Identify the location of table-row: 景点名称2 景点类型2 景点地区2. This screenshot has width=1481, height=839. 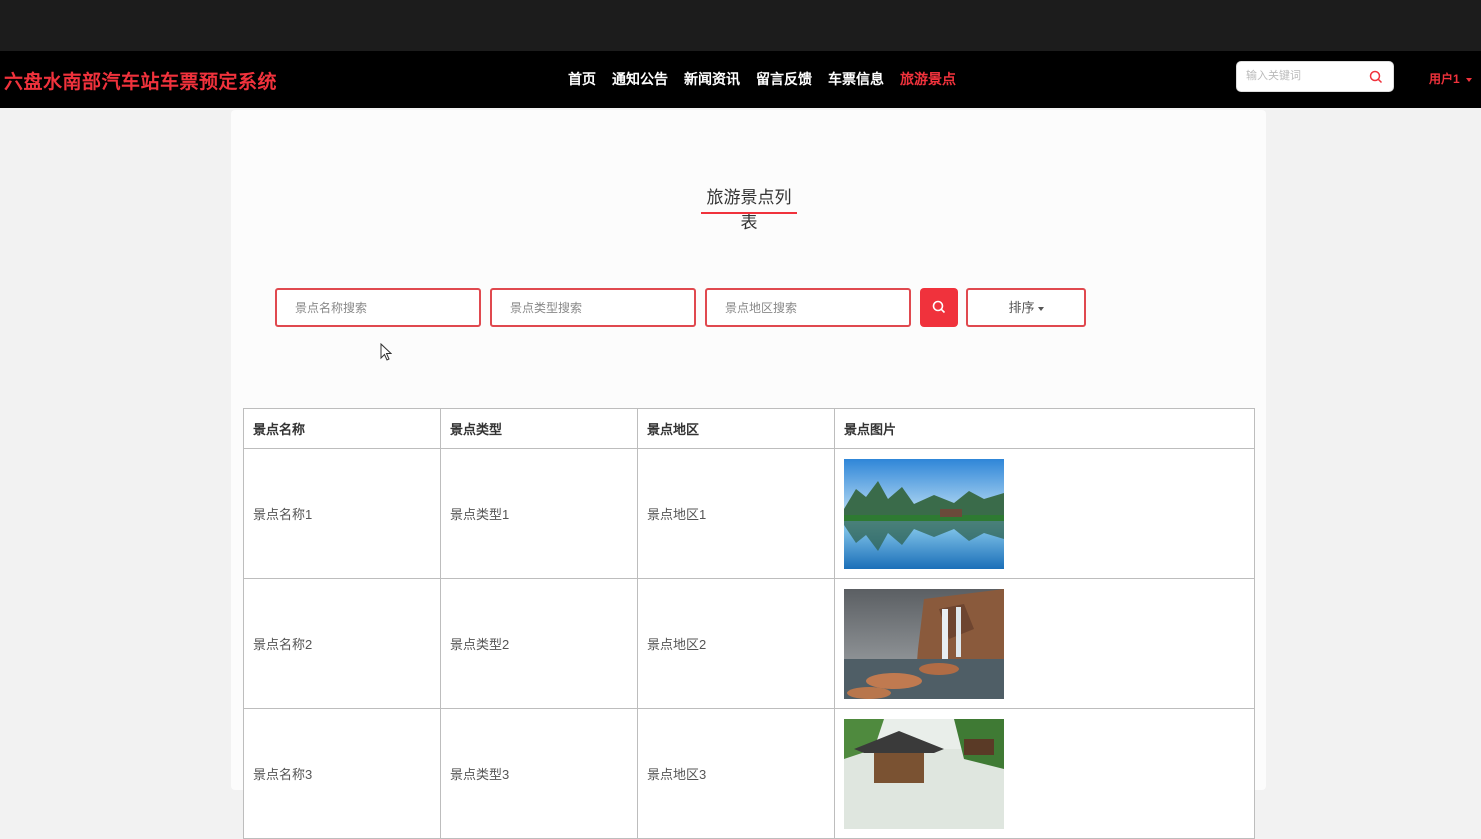
(749, 643).